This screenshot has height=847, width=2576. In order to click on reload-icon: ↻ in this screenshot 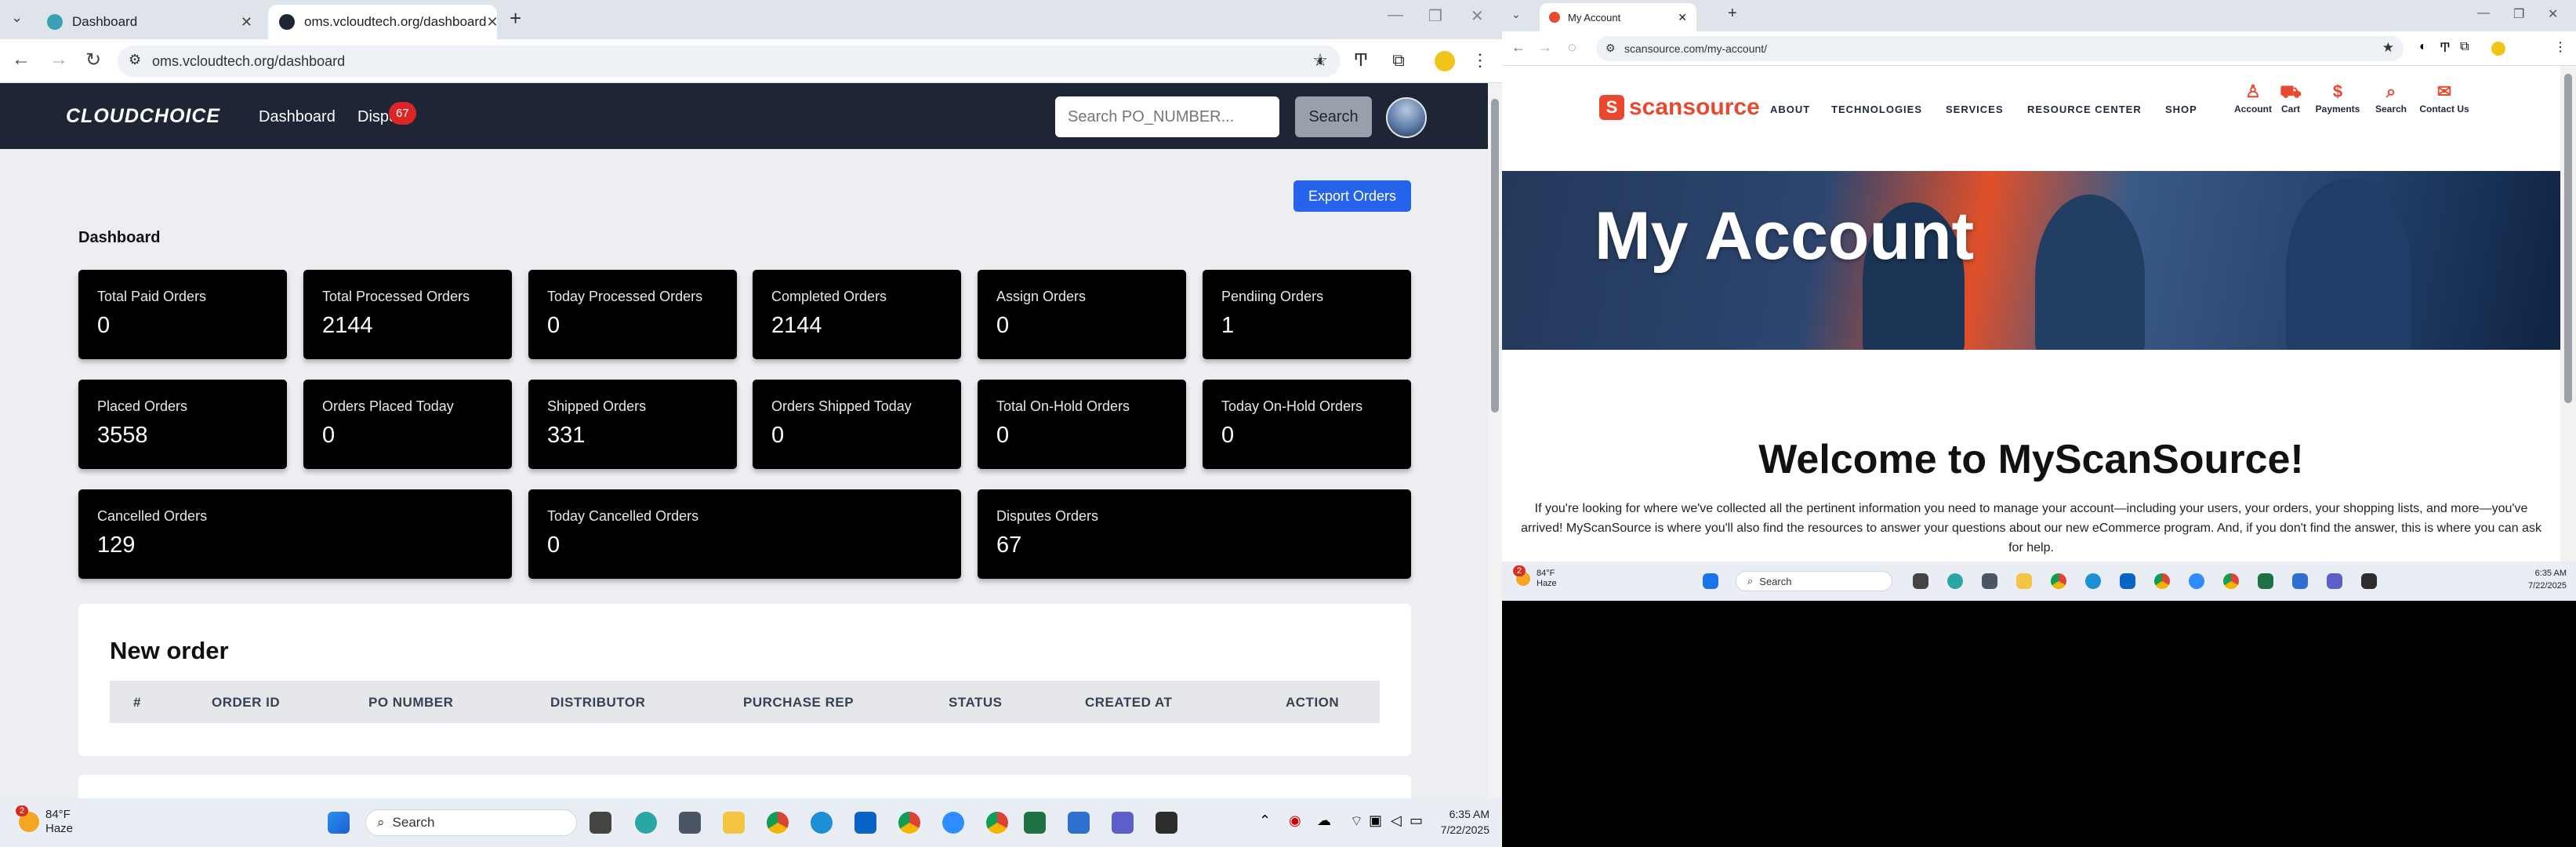, I will do `click(94, 60)`.